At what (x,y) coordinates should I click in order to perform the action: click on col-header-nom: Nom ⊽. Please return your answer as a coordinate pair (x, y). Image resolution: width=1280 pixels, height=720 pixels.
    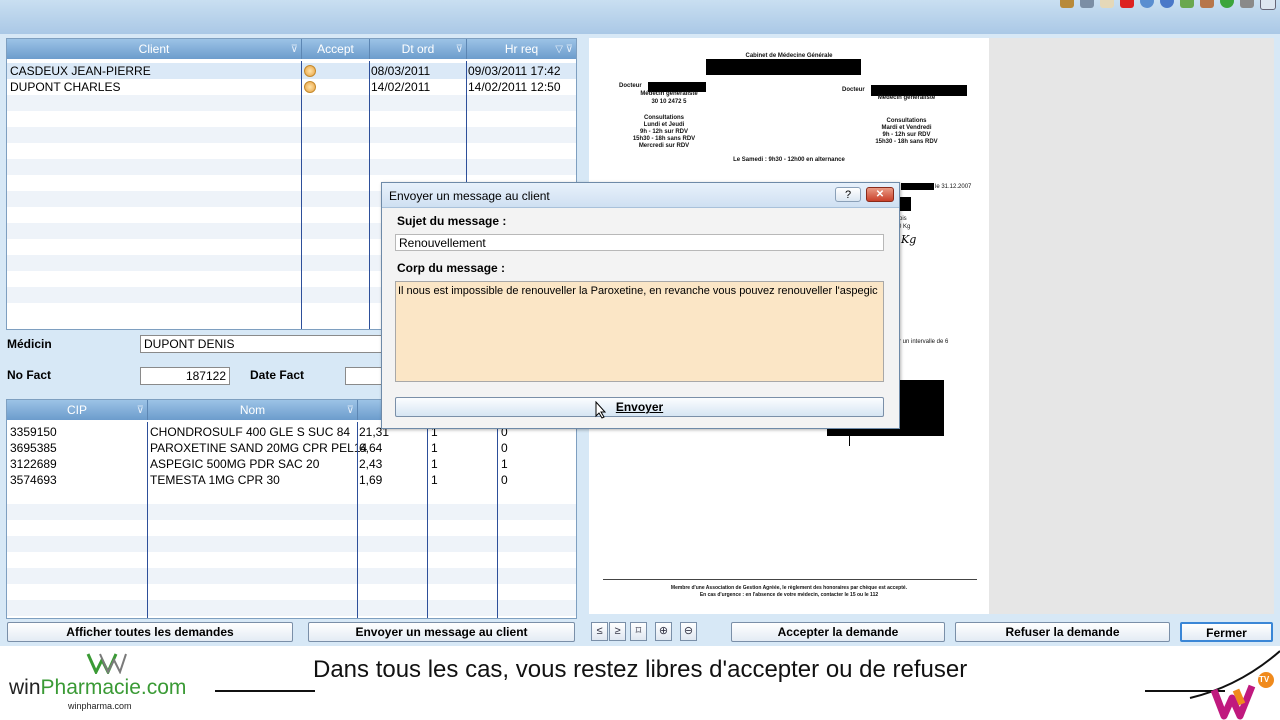
    Looking at the image, I should click on (253, 410).